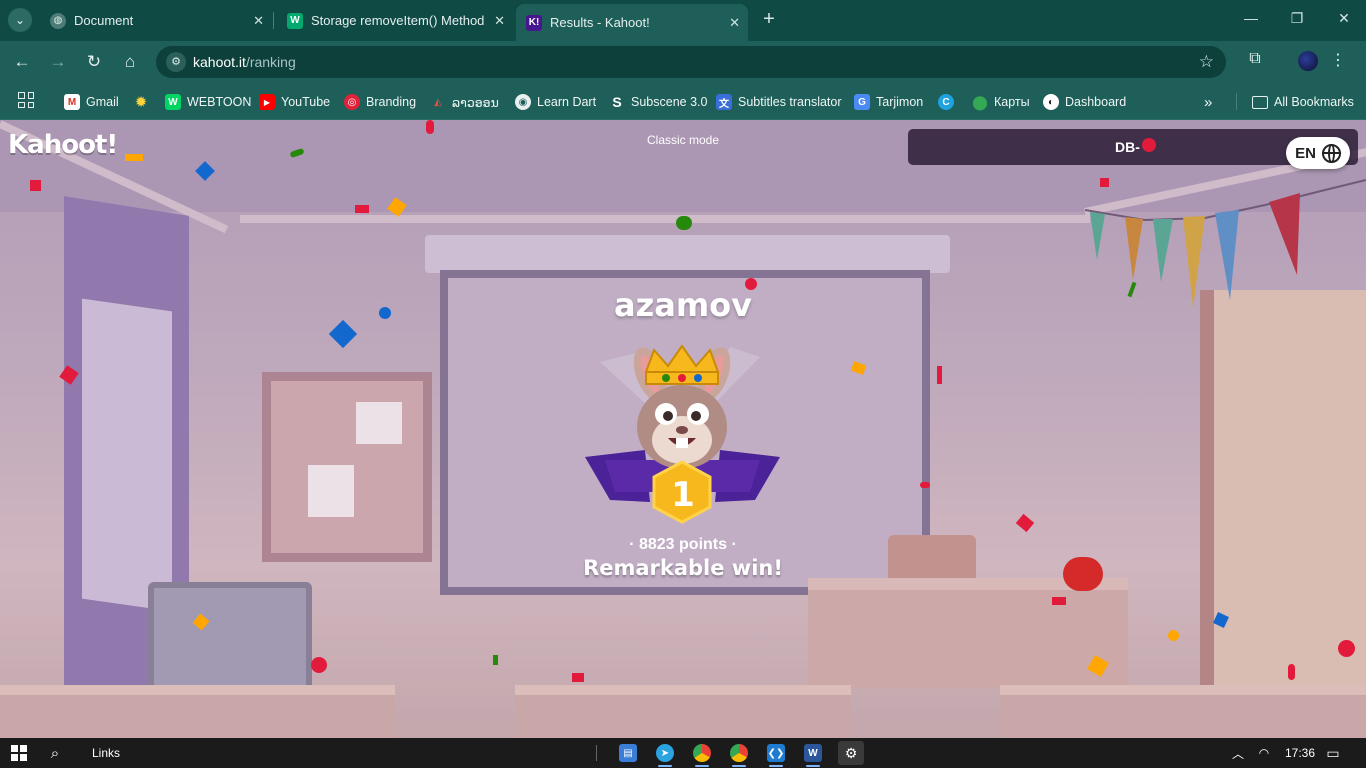 Image resolution: width=1366 pixels, height=768 pixels. I want to click on tab-results-kahoot: K! Results - Kahoot! ✕, so click(632, 22).